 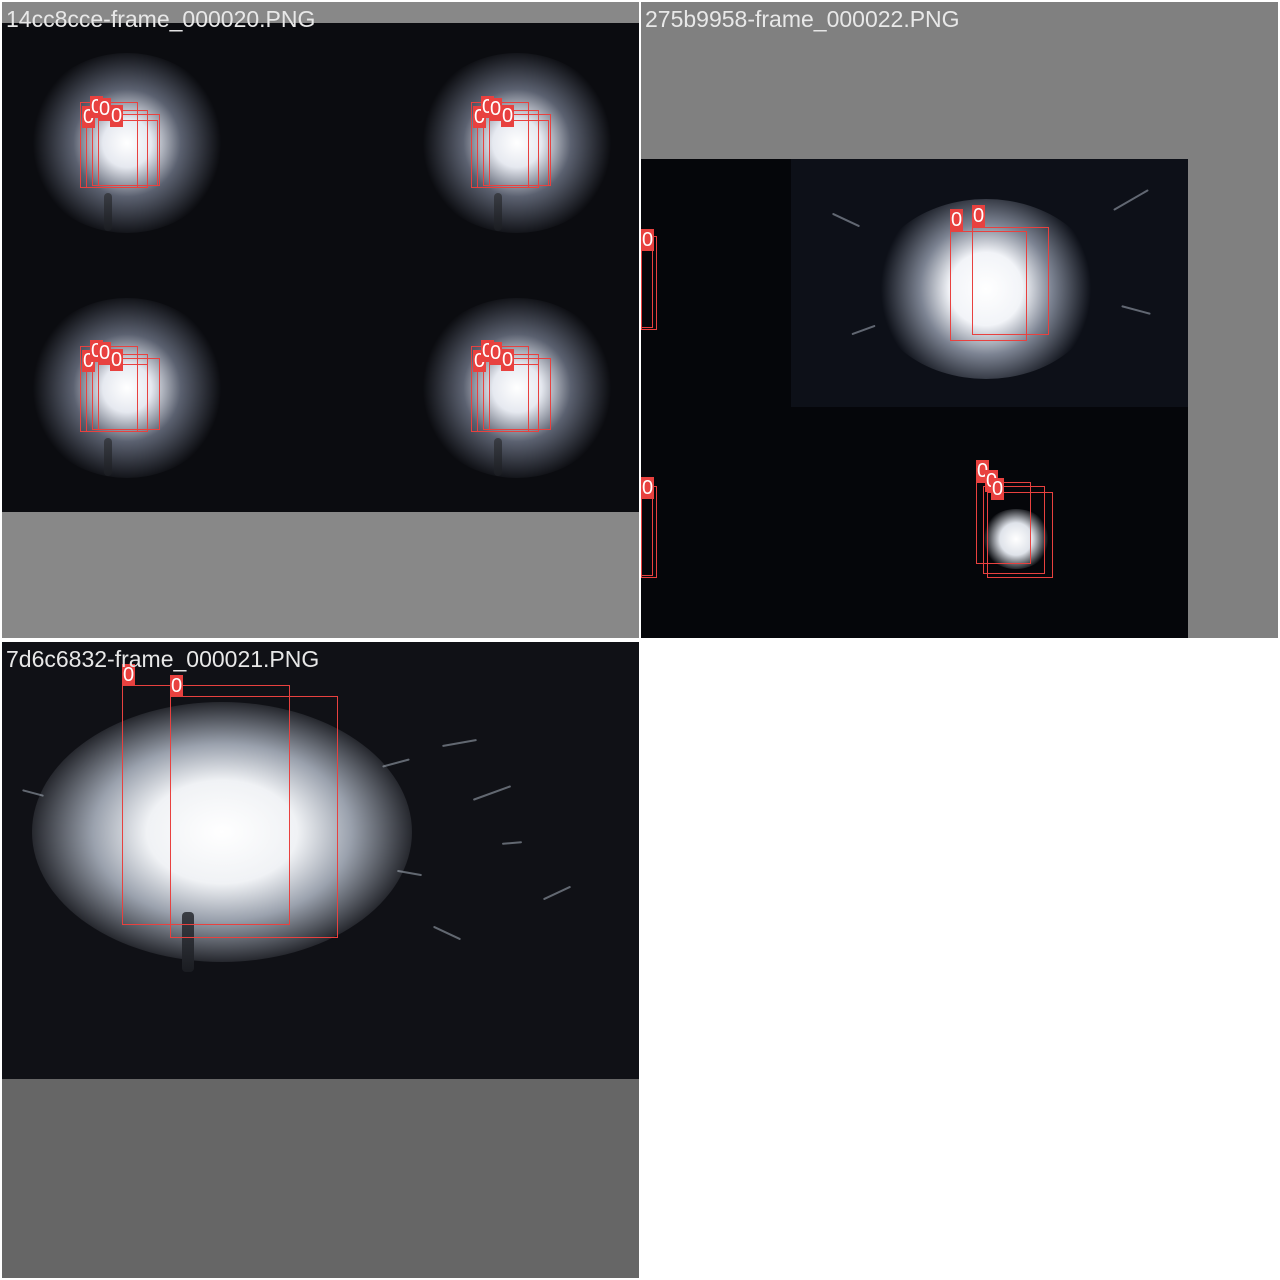 I want to click on tile-filename: 275b9958-frame_000022.PNG, so click(x=802, y=19).